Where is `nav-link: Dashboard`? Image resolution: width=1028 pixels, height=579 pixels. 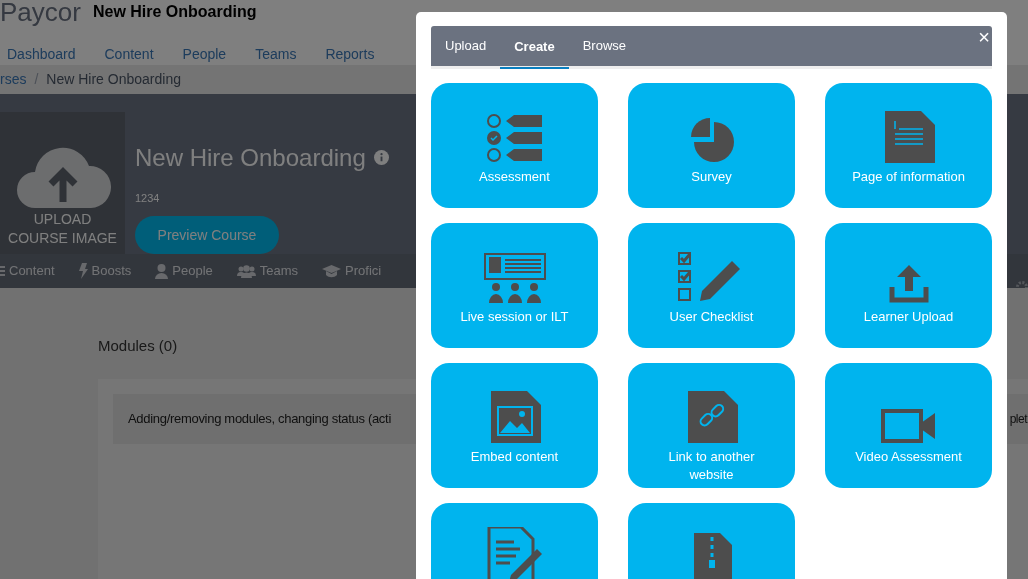 nav-link: Dashboard is located at coordinates (41, 54).